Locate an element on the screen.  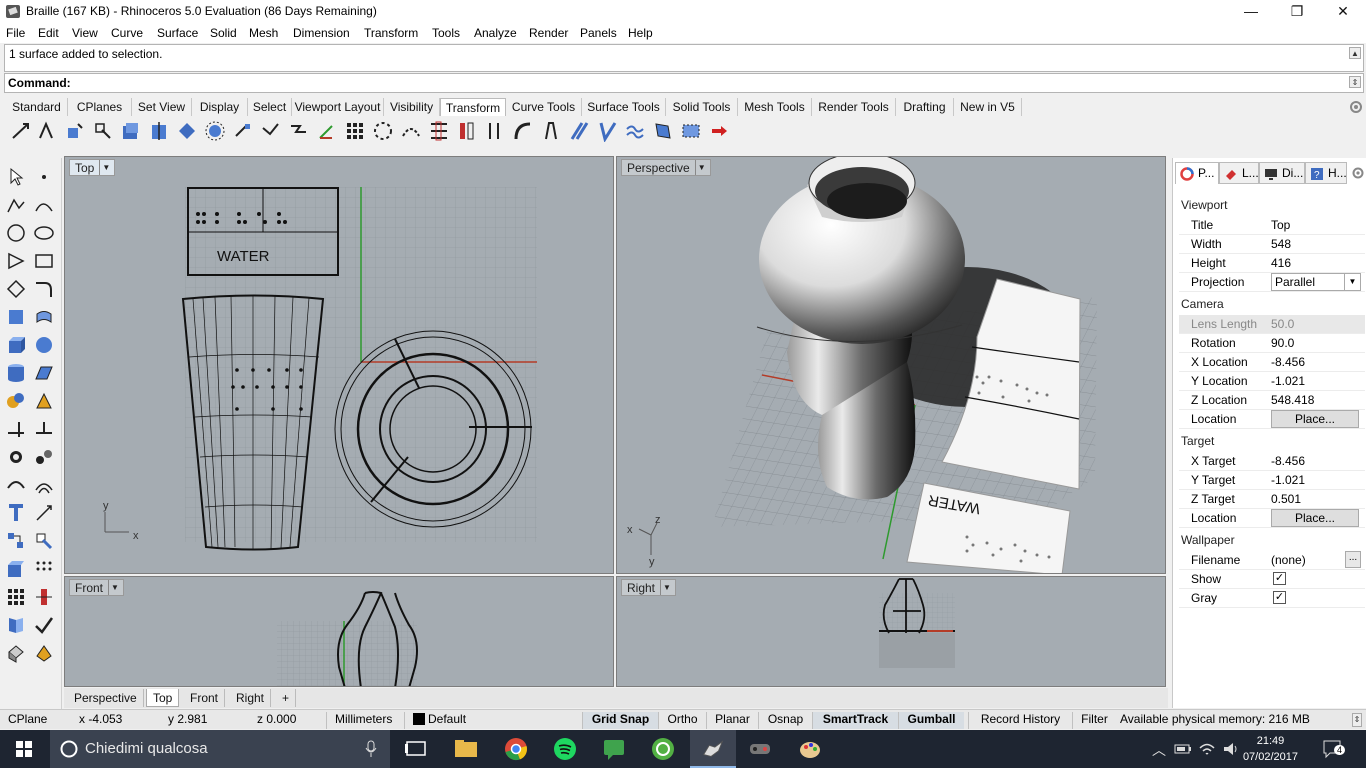
edit-points-icon is located at coordinates (44, 541).